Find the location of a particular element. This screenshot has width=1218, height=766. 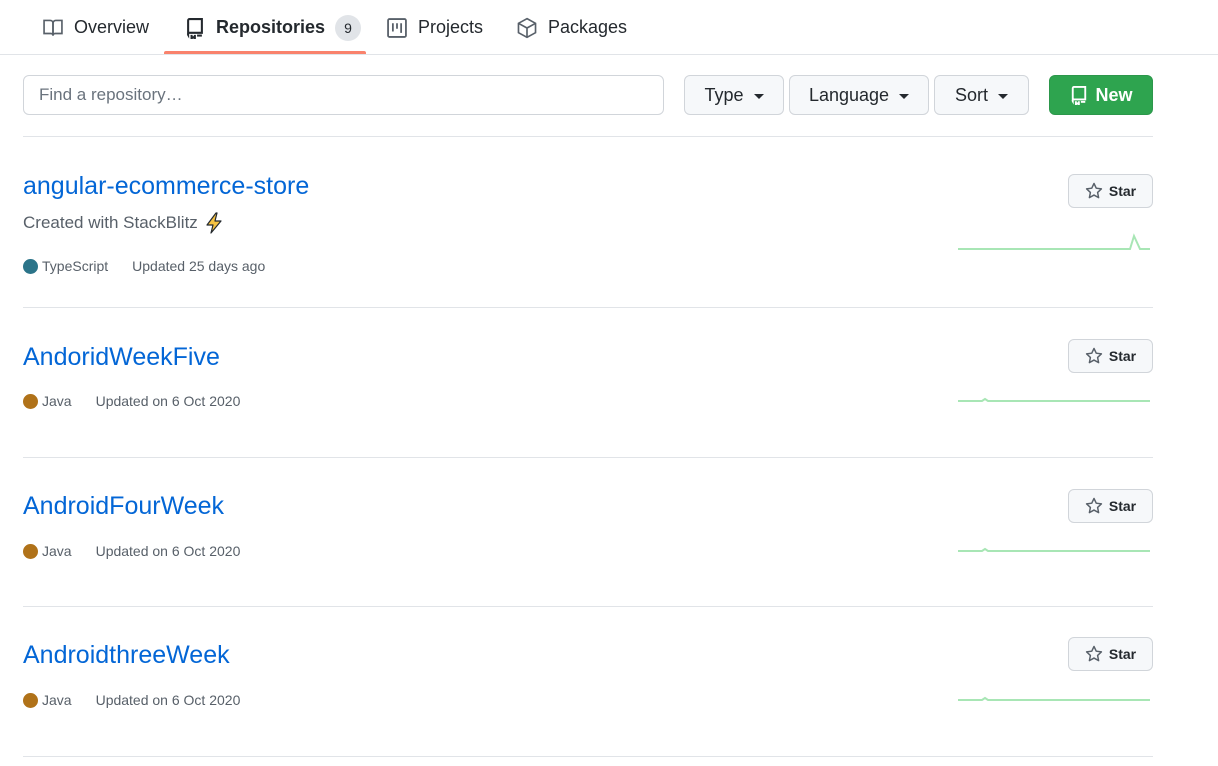

repo-filter-bar: Type Language Sort New is located at coordinates (609, 95).